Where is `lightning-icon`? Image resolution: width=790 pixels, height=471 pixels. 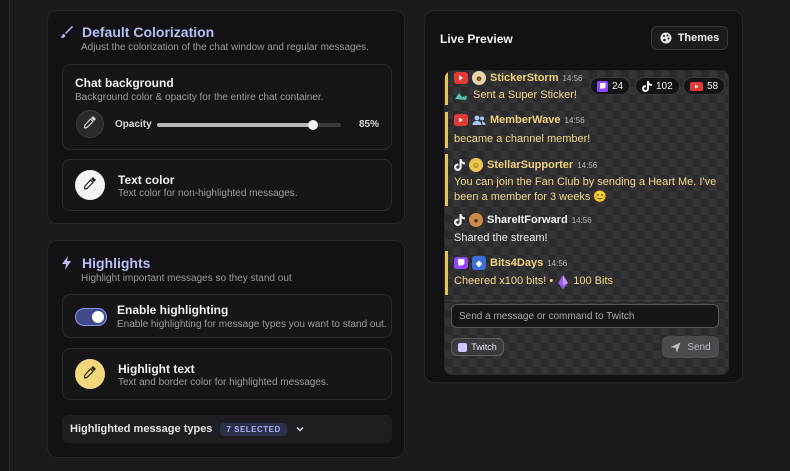
lightning-icon is located at coordinates (67, 263).